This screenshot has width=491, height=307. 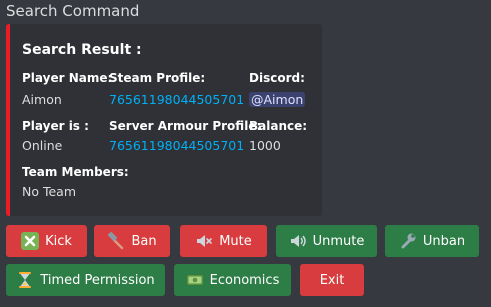 What do you see at coordinates (204, 241) in the screenshot?
I see `speaker-muted-icon` at bounding box center [204, 241].